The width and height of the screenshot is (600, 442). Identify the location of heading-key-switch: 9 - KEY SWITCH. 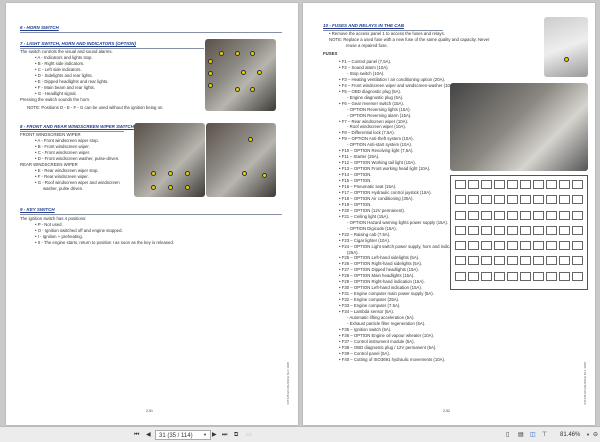
(37, 209).